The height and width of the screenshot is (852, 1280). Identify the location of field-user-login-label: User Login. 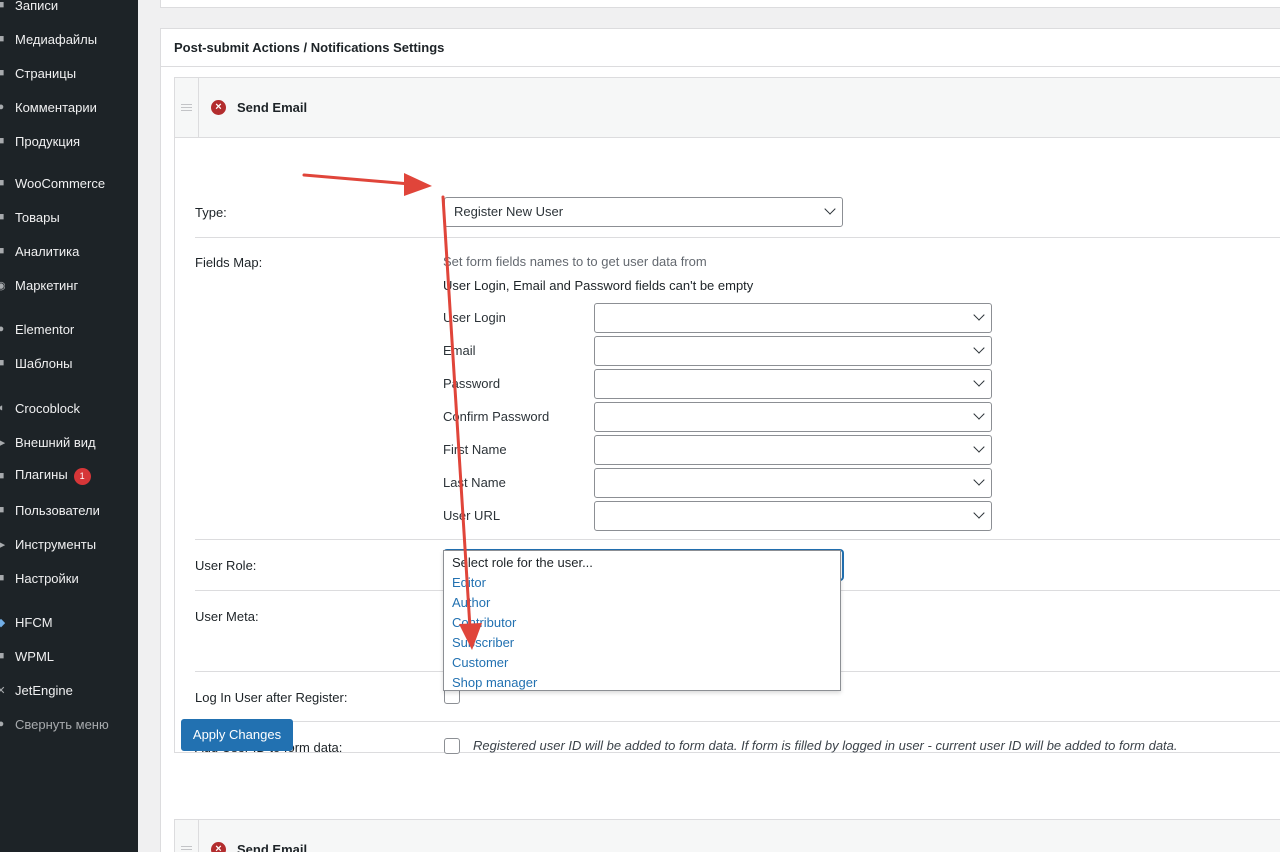
(474, 317).